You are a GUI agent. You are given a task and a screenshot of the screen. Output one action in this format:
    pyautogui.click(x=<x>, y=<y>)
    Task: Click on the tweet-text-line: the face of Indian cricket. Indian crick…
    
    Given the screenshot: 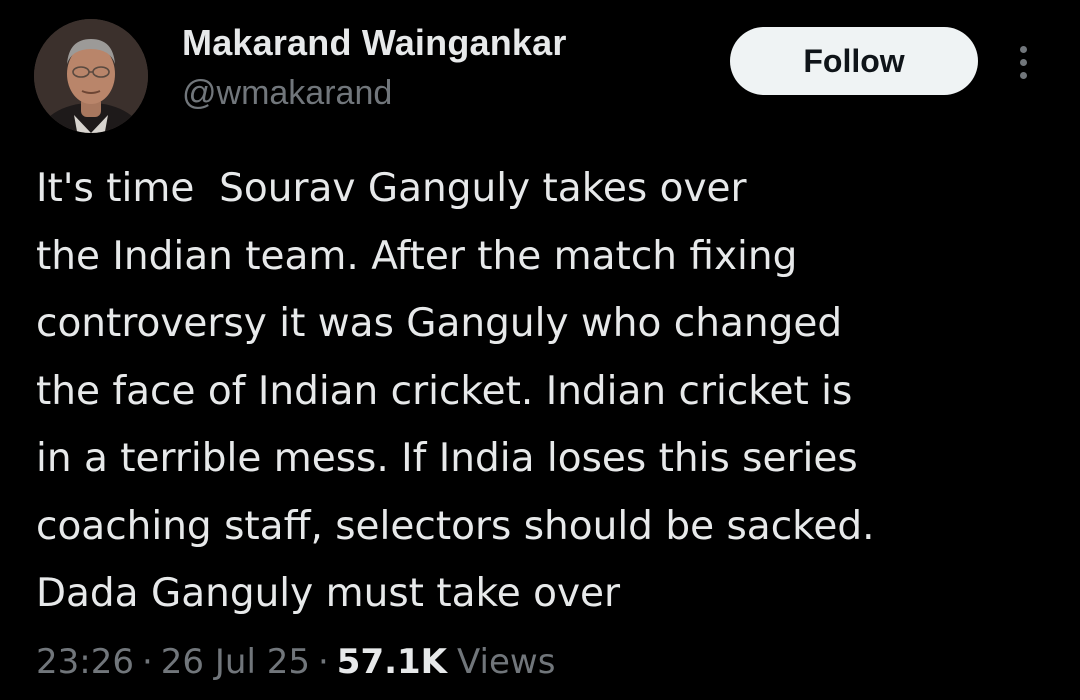 What is the action you would take?
    pyautogui.click(x=444, y=391)
    